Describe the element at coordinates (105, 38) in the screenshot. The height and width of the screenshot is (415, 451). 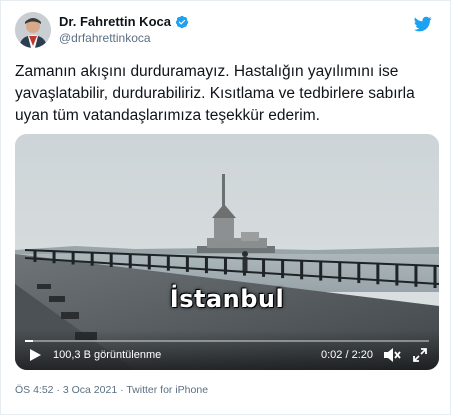
I see `author-handle: @drfahrettinkoca` at that location.